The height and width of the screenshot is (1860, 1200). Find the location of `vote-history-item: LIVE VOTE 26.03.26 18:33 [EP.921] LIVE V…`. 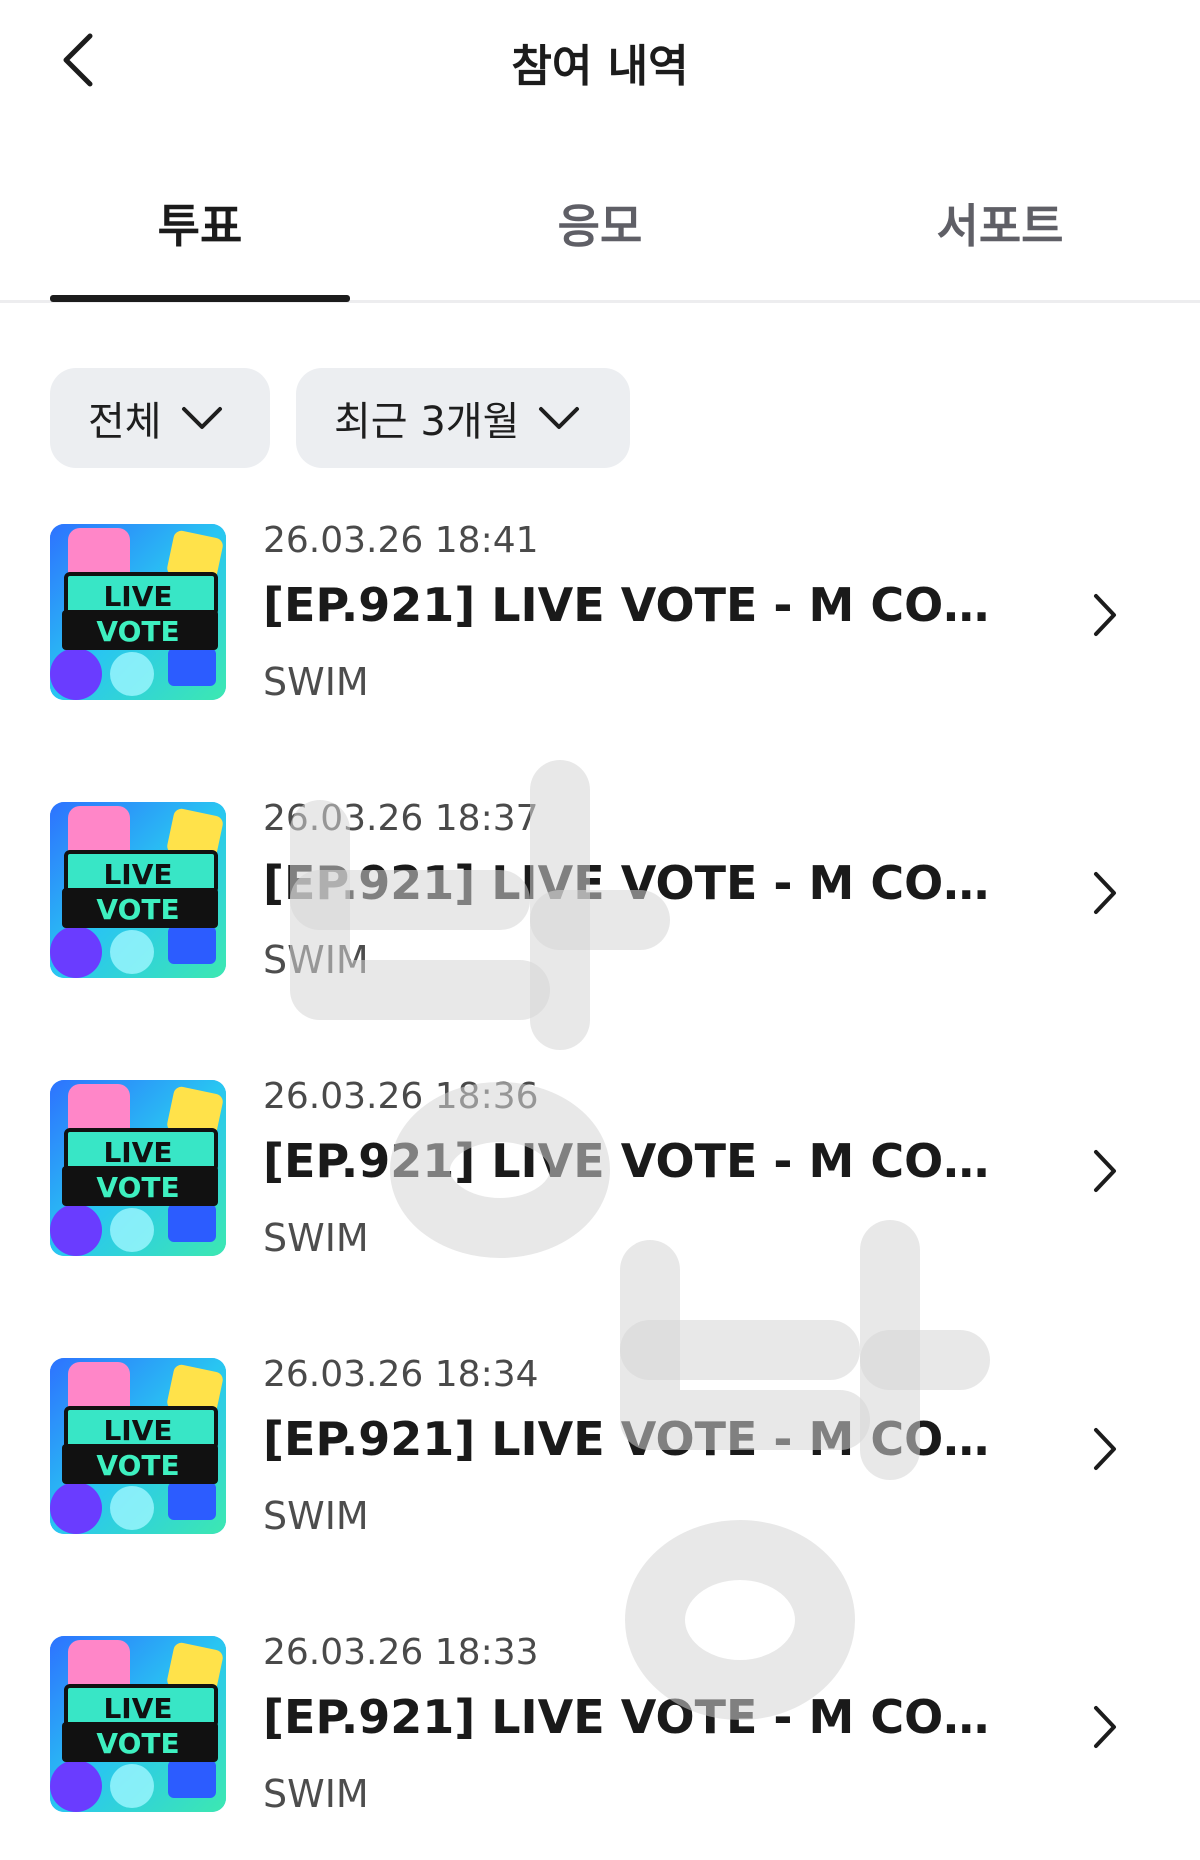

vote-history-item: LIVE VOTE 26.03.26 18:33 [EP.921] LIVE V… is located at coordinates (600, 1727).